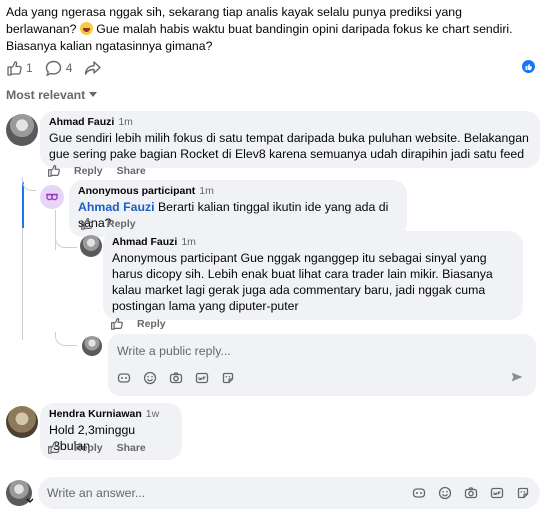  What do you see at coordinates (517, 377) in the screenshot?
I see `send-icon` at bounding box center [517, 377].